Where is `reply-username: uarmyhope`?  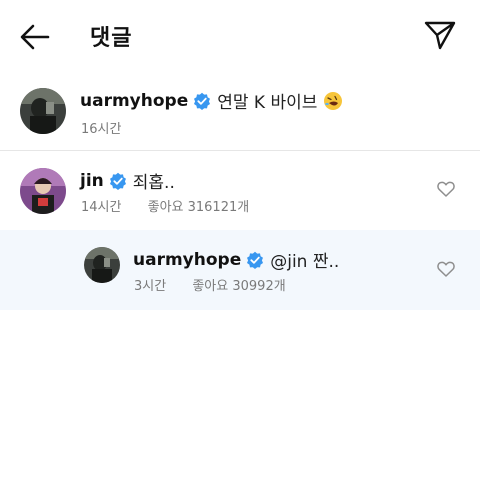 reply-username: uarmyhope is located at coordinates (187, 260).